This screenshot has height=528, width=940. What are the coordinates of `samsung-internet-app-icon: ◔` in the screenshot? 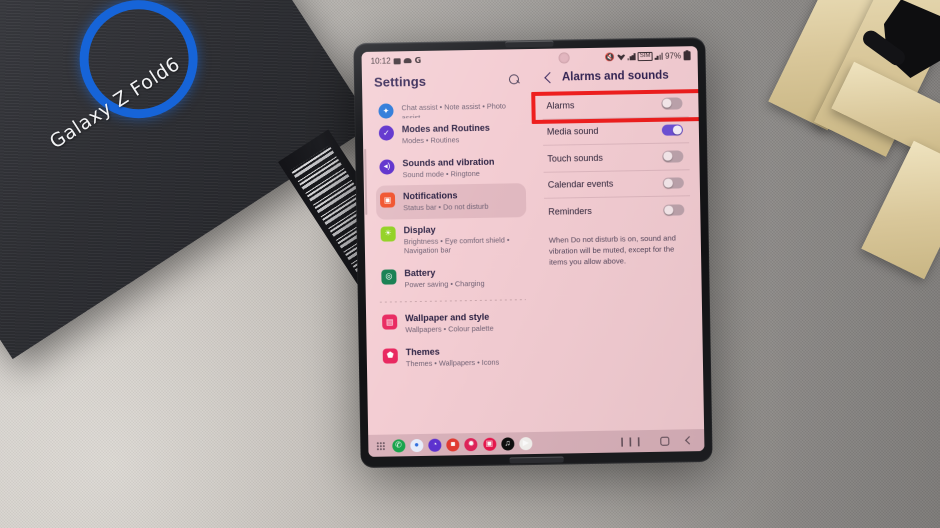 It's located at (435, 445).